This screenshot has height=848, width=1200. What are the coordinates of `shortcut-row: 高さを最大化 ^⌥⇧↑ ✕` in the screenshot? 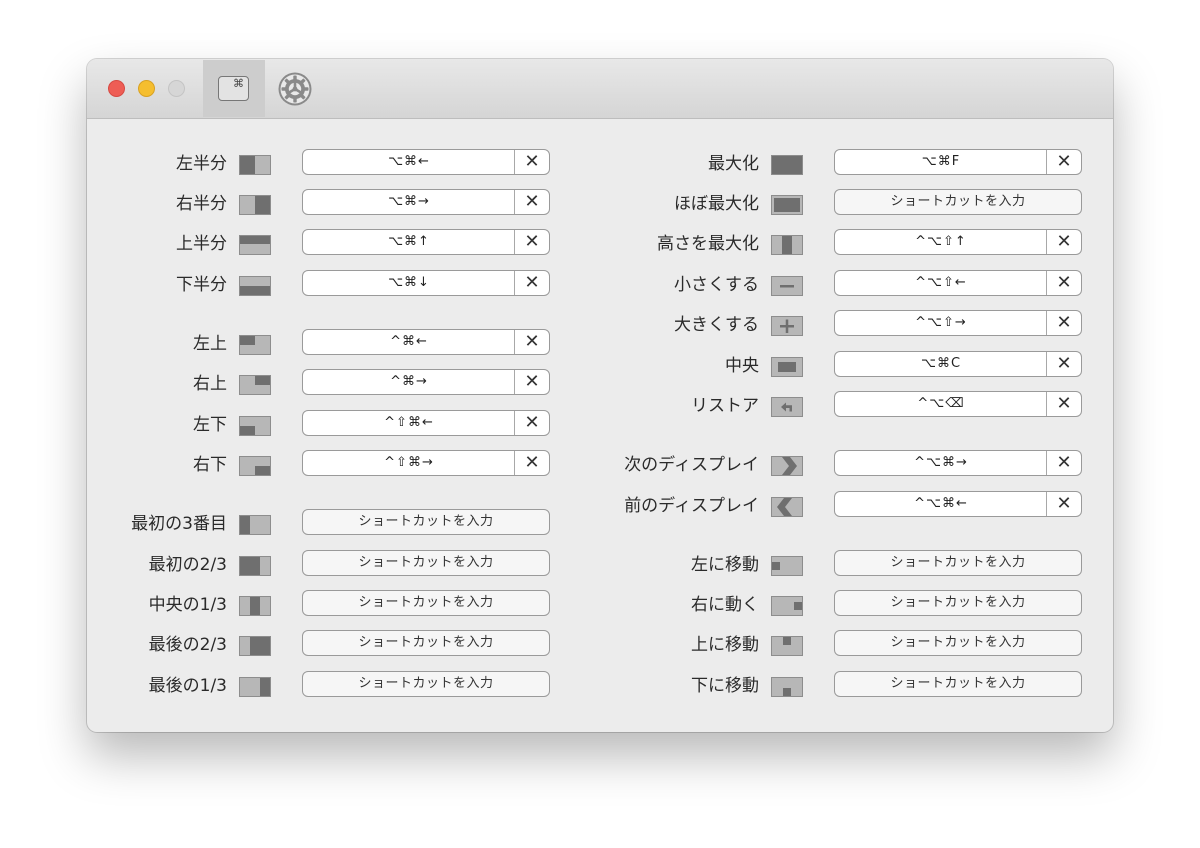 It's located at (600, 244).